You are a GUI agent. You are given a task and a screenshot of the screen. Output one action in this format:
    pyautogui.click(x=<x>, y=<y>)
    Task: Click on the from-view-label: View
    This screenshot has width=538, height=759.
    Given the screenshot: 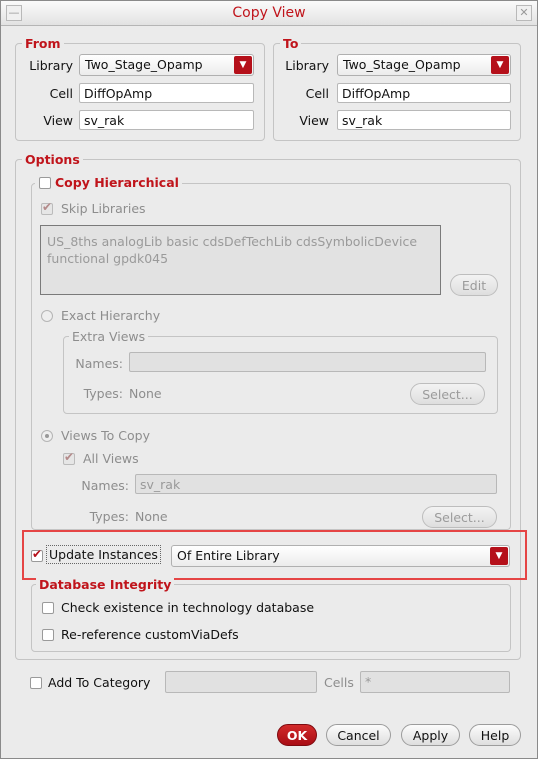 What is the action you would take?
    pyautogui.click(x=58, y=120)
    